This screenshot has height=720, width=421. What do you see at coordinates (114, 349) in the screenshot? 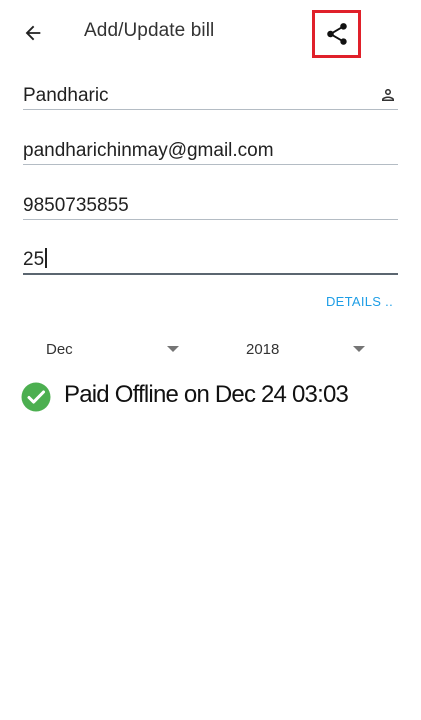
I see `month-dropdown: Dec` at bounding box center [114, 349].